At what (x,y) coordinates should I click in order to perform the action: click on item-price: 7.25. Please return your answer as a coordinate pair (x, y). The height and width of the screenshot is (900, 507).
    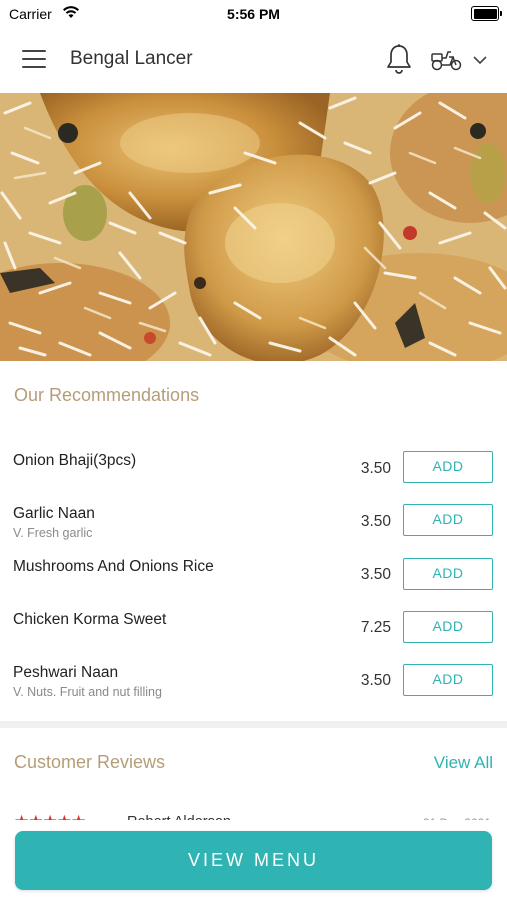
    Looking at the image, I should click on (375, 627).